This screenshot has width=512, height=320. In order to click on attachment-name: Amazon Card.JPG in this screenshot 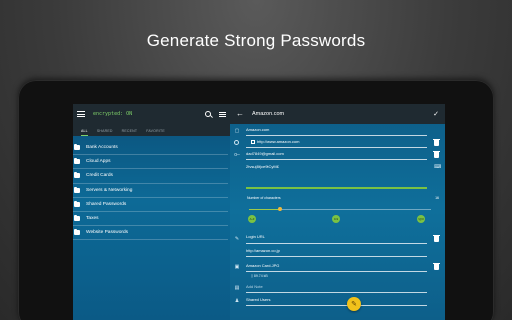, I will do `click(262, 265)`.